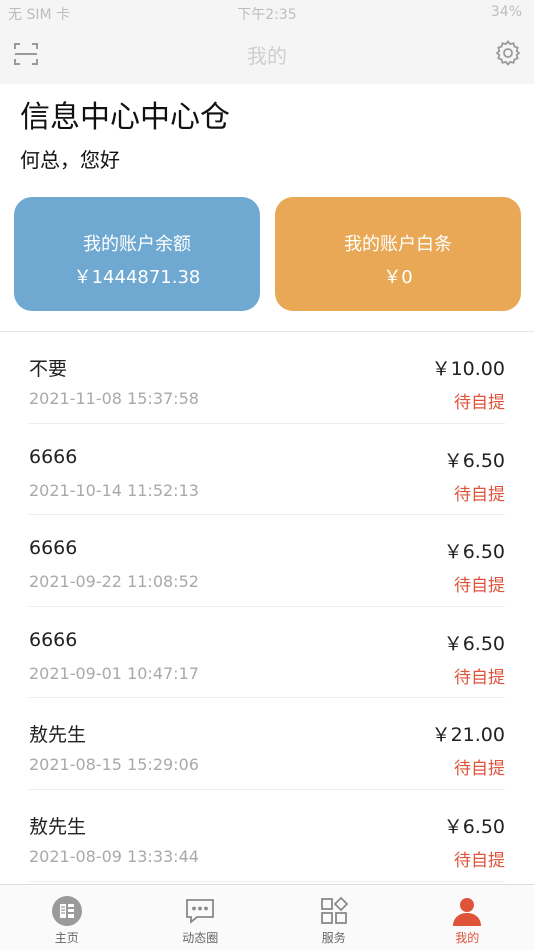 This screenshot has width=534, height=950. I want to click on order-date: 2021-10-14 11:52:13, so click(114, 490).